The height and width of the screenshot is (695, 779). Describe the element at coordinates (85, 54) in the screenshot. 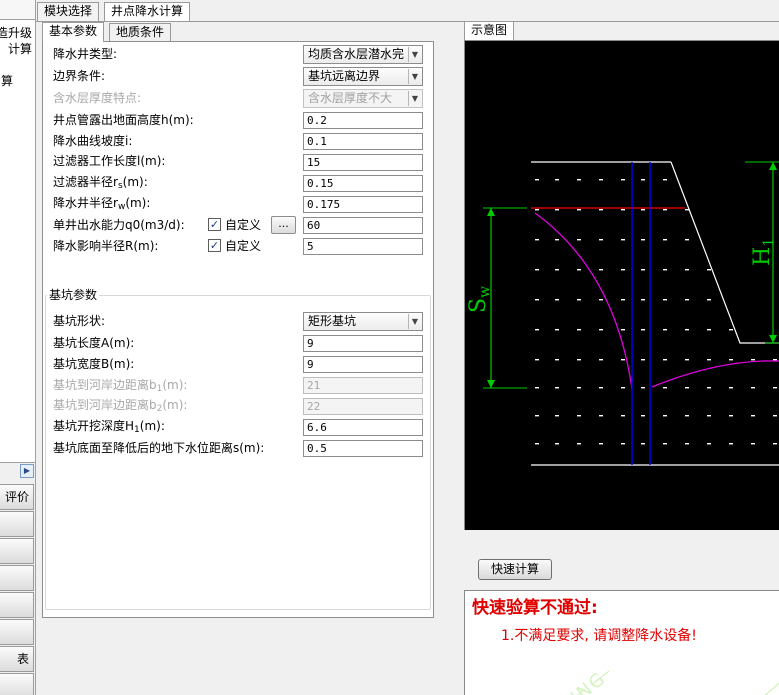

I see `label-well-type: 降水井类型:` at that location.